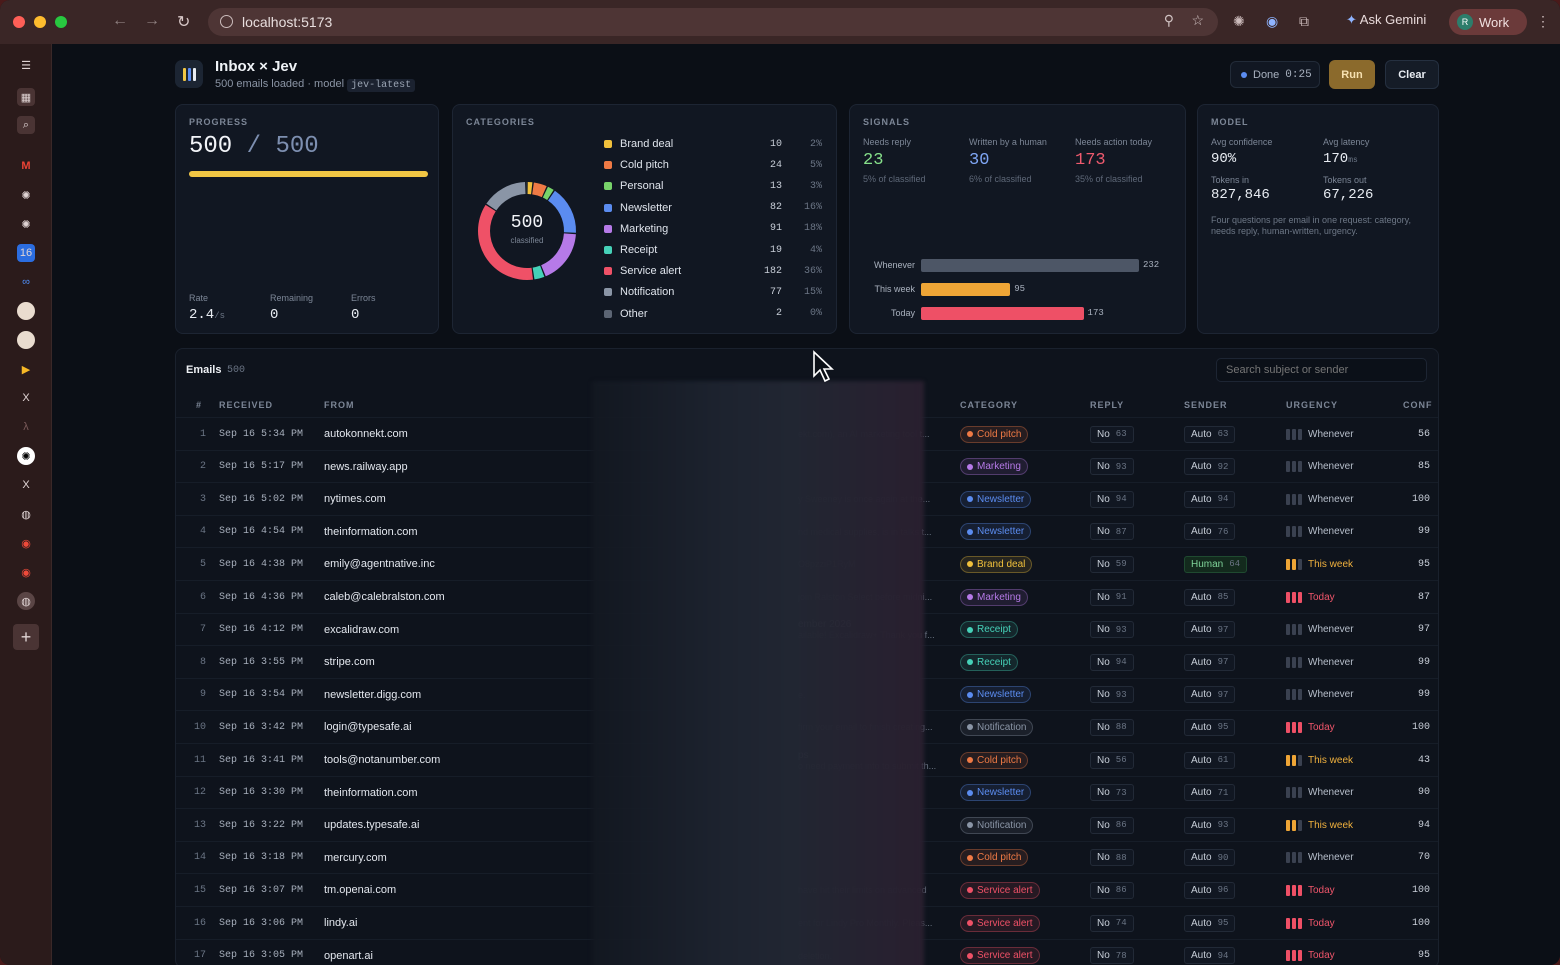  Describe the element at coordinates (970, 727) in the screenshot. I see `category-dot-icon` at that location.